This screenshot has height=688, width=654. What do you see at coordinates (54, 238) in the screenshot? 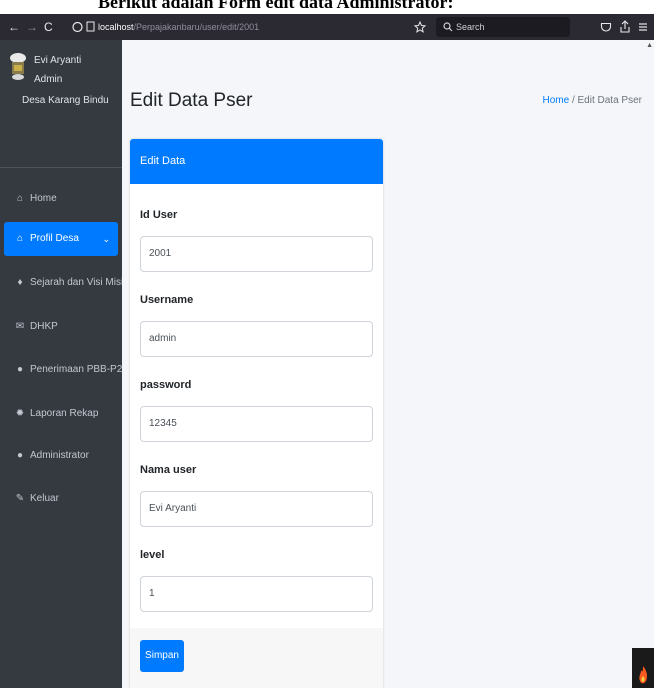
I see `sidebar-item-label: Profil Desa` at bounding box center [54, 238].